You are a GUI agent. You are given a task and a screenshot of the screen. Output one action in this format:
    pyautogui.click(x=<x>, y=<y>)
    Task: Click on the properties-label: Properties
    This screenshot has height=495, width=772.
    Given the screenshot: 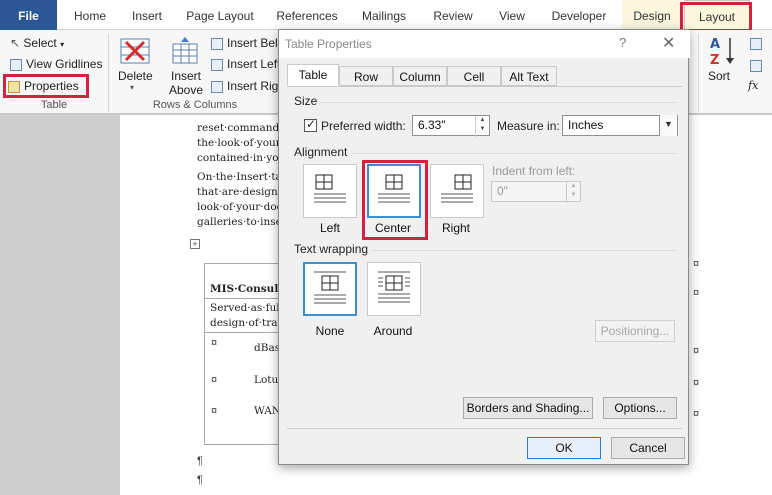 What is the action you would take?
    pyautogui.click(x=51, y=86)
    